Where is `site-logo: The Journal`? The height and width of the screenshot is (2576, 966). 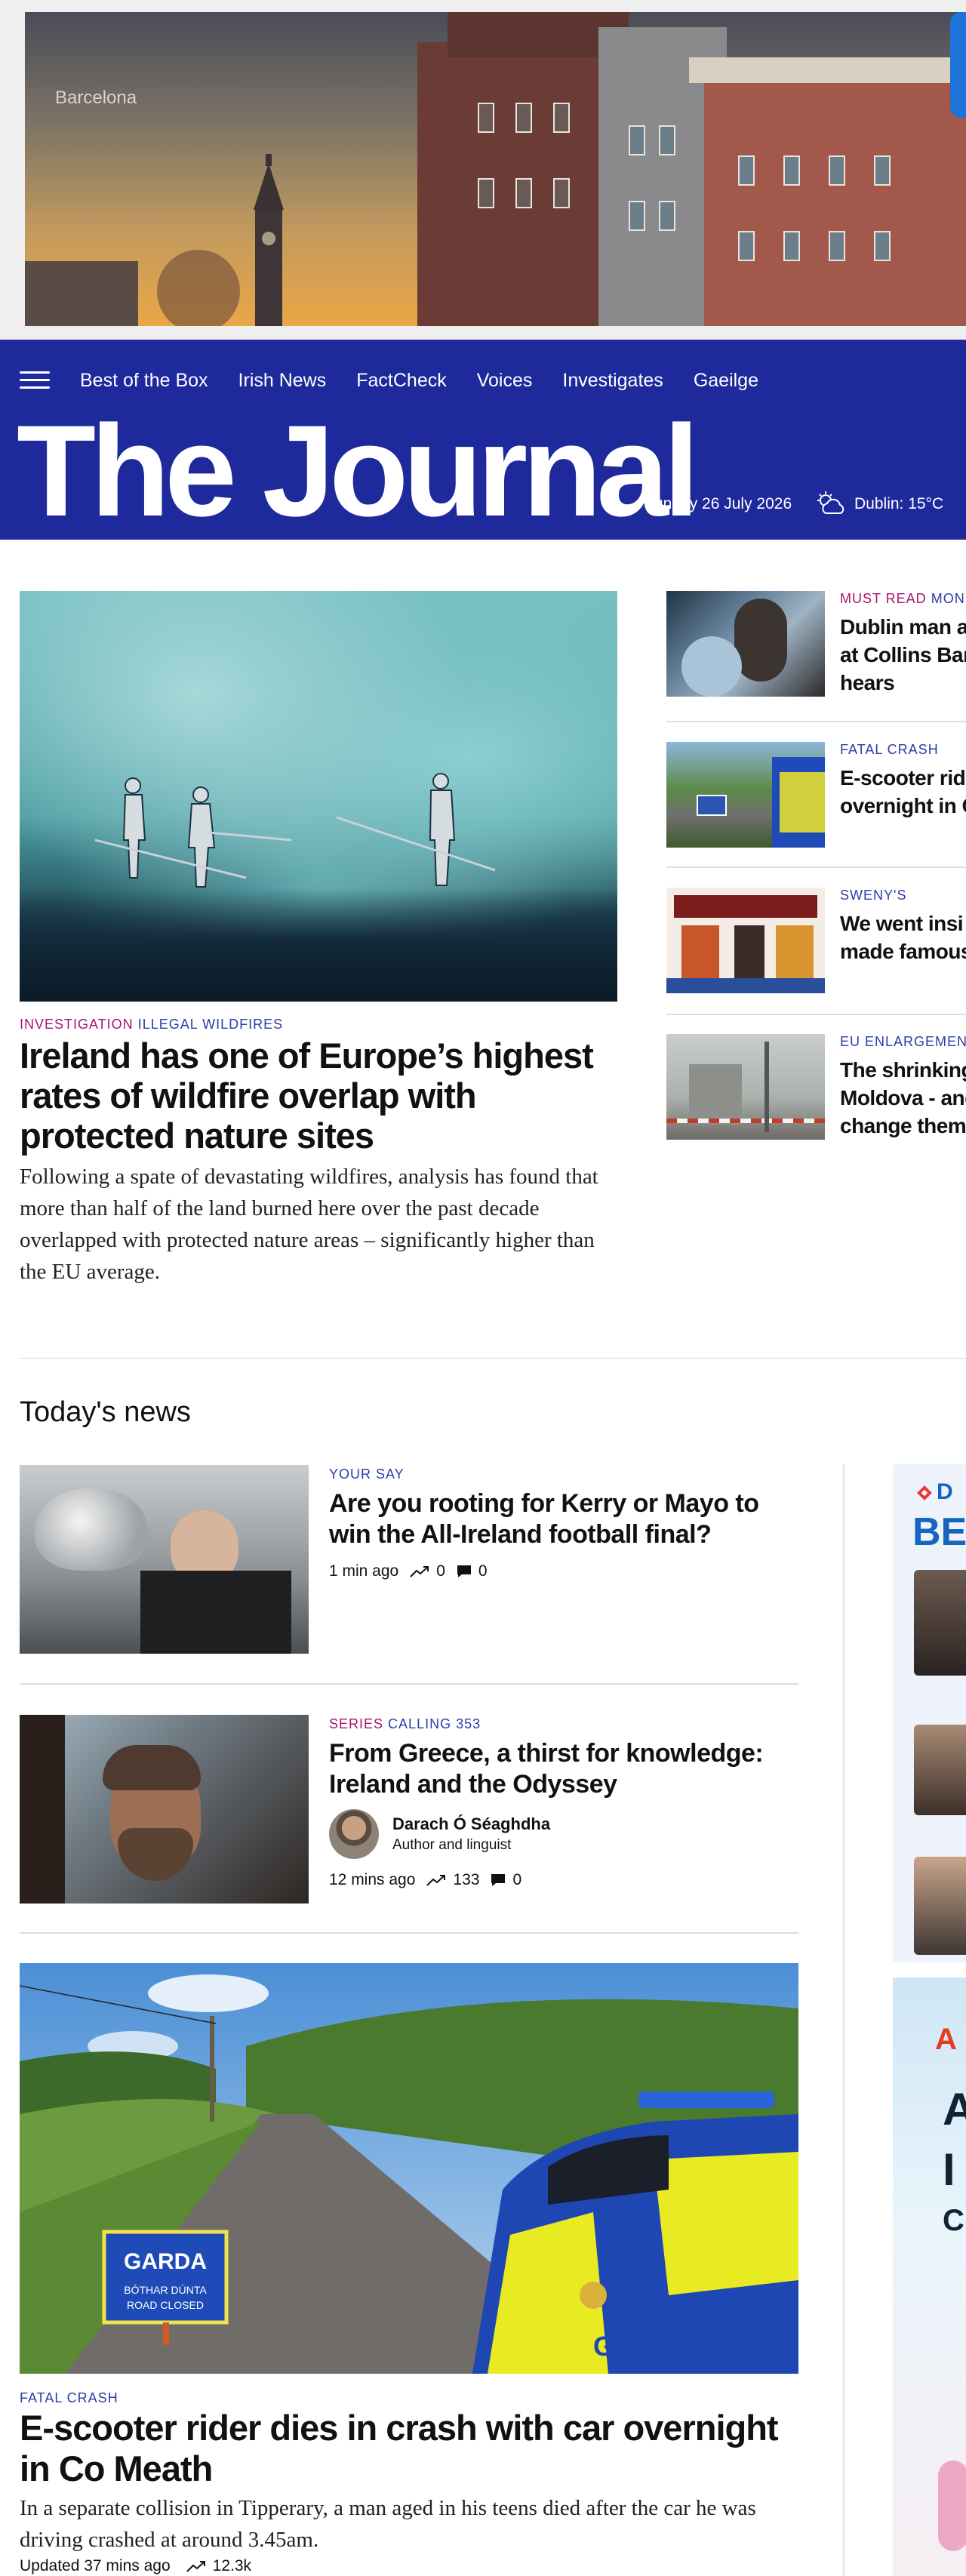
site-logo: The Journal is located at coordinates (358, 471).